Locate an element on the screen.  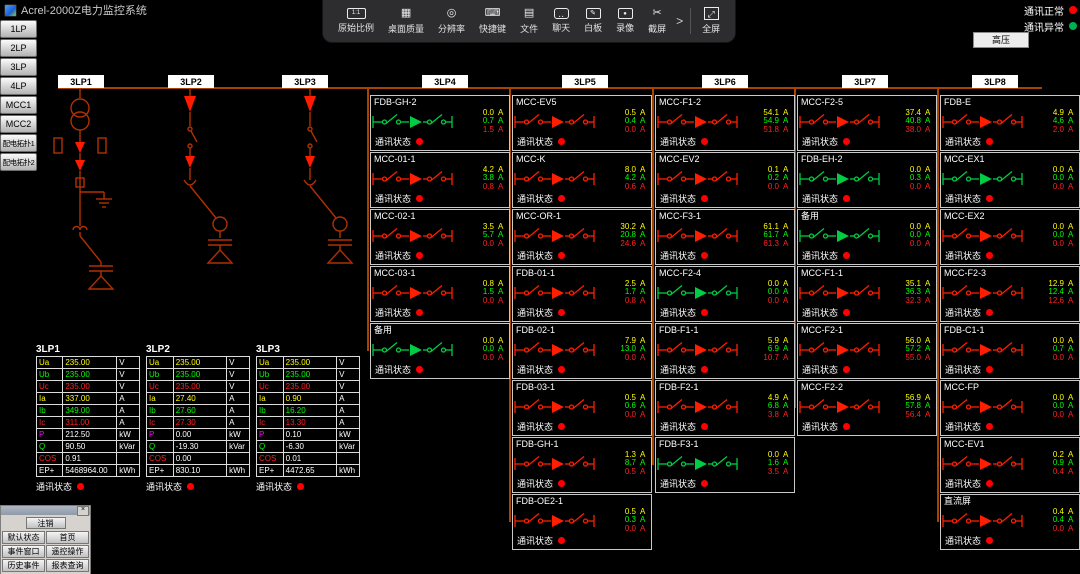
toolbar-files-button: ▤ 文件 is located at coordinates (529, 21).